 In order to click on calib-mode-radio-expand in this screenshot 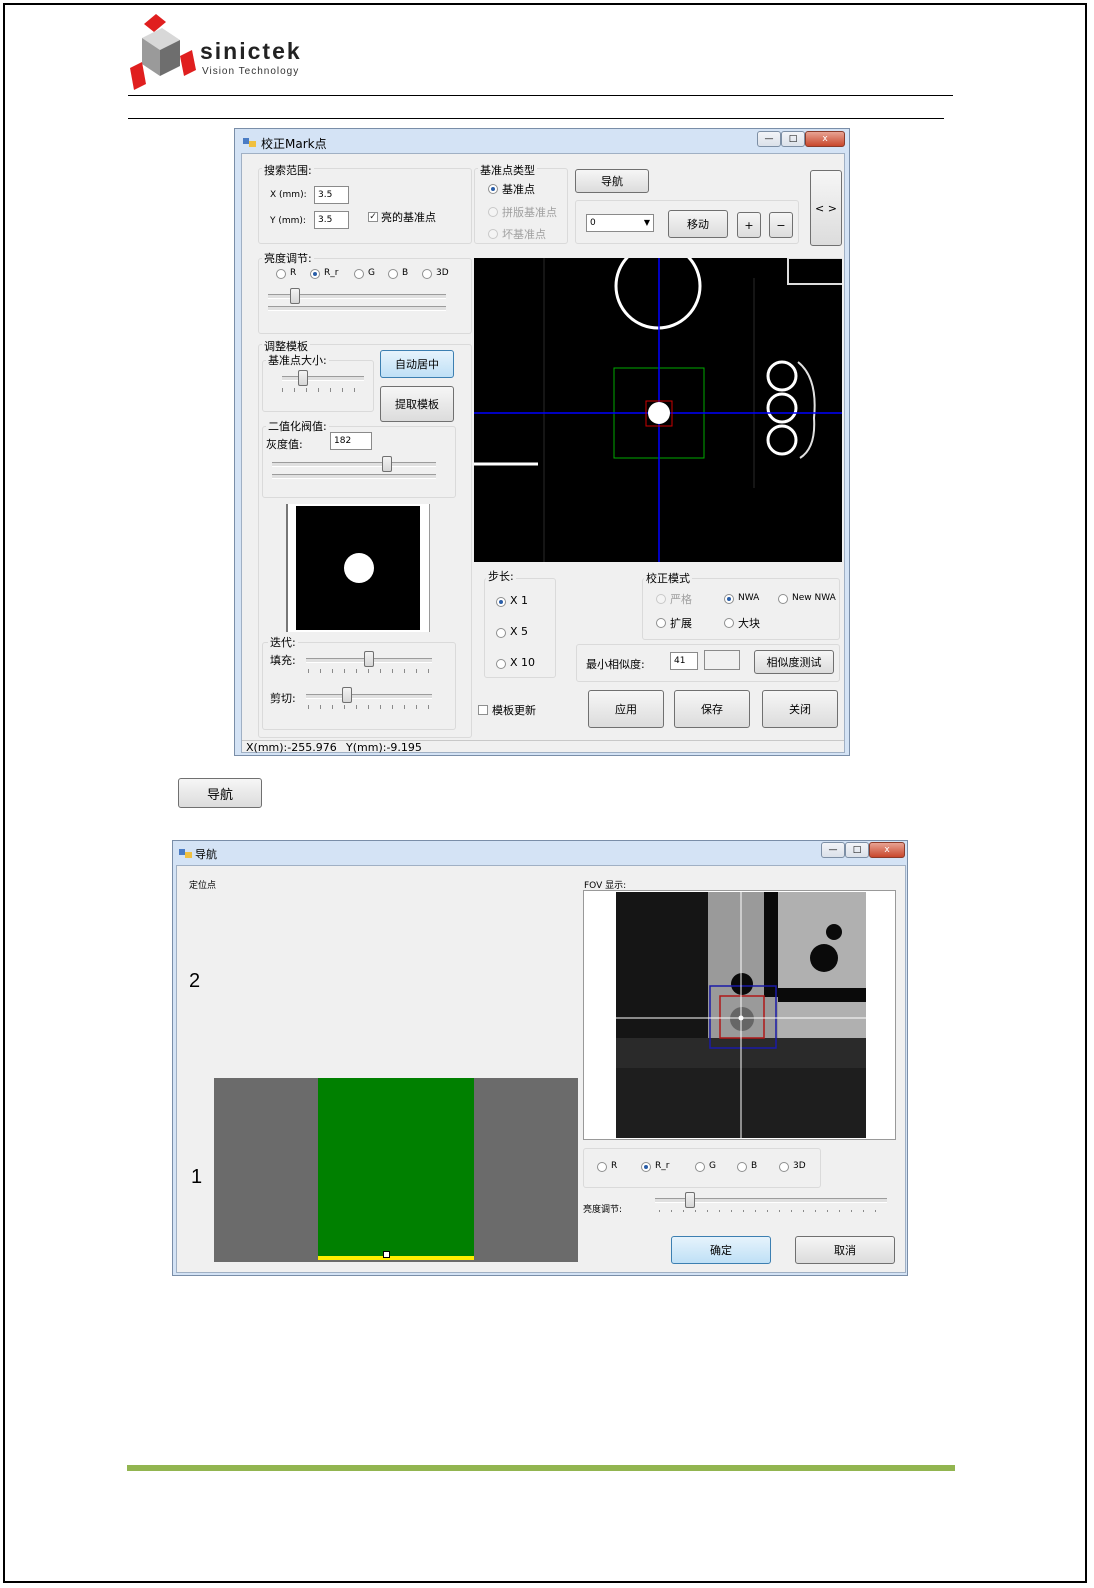, I will do `click(661, 623)`.